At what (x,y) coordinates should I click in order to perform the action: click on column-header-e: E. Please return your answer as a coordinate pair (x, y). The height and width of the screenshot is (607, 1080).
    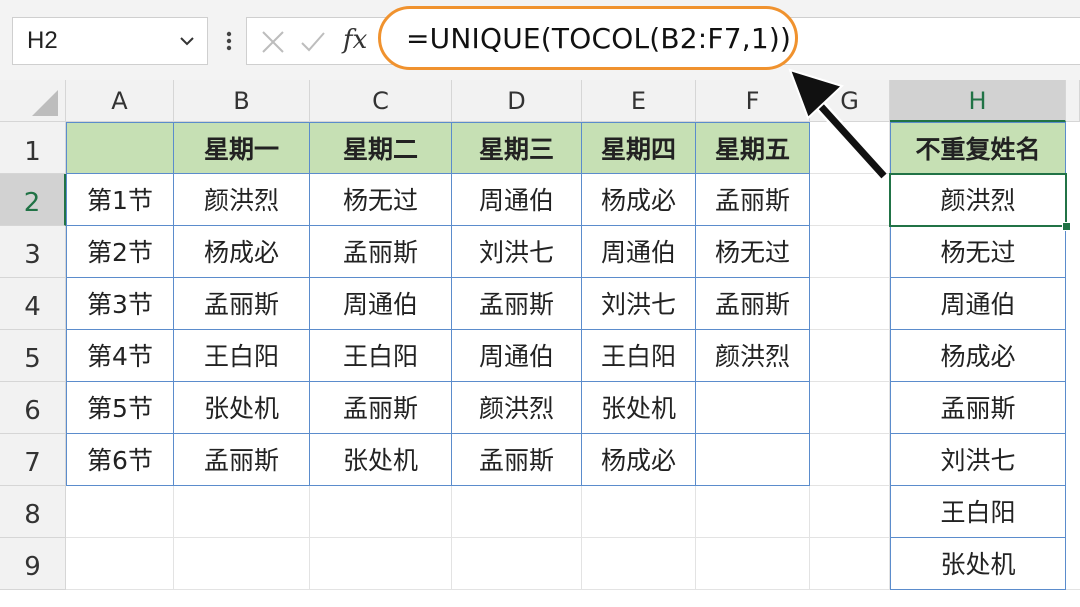
    Looking at the image, I should click on (639, 101).